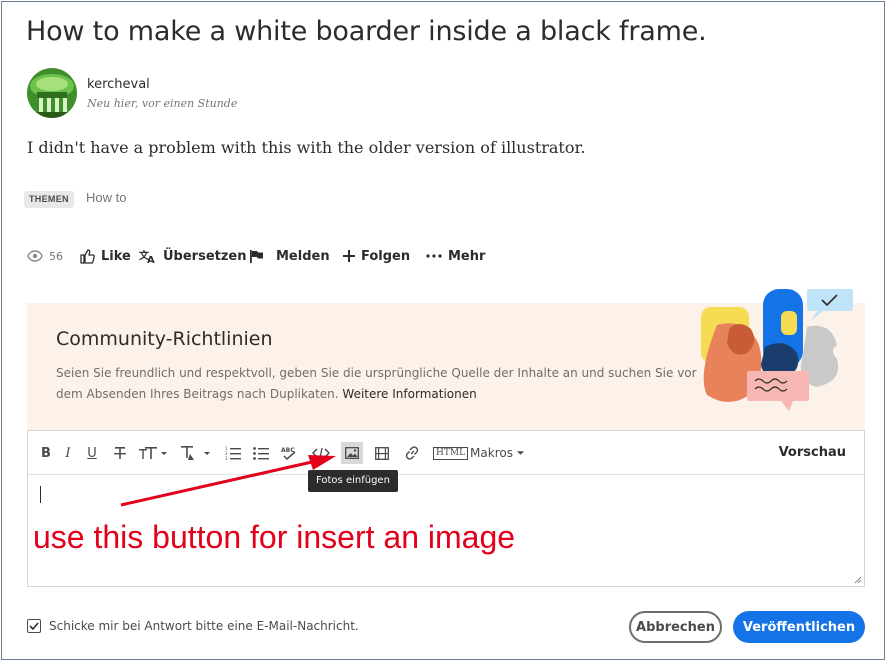  I want to click on spellcheck-button: ABC, so click(289, 453).